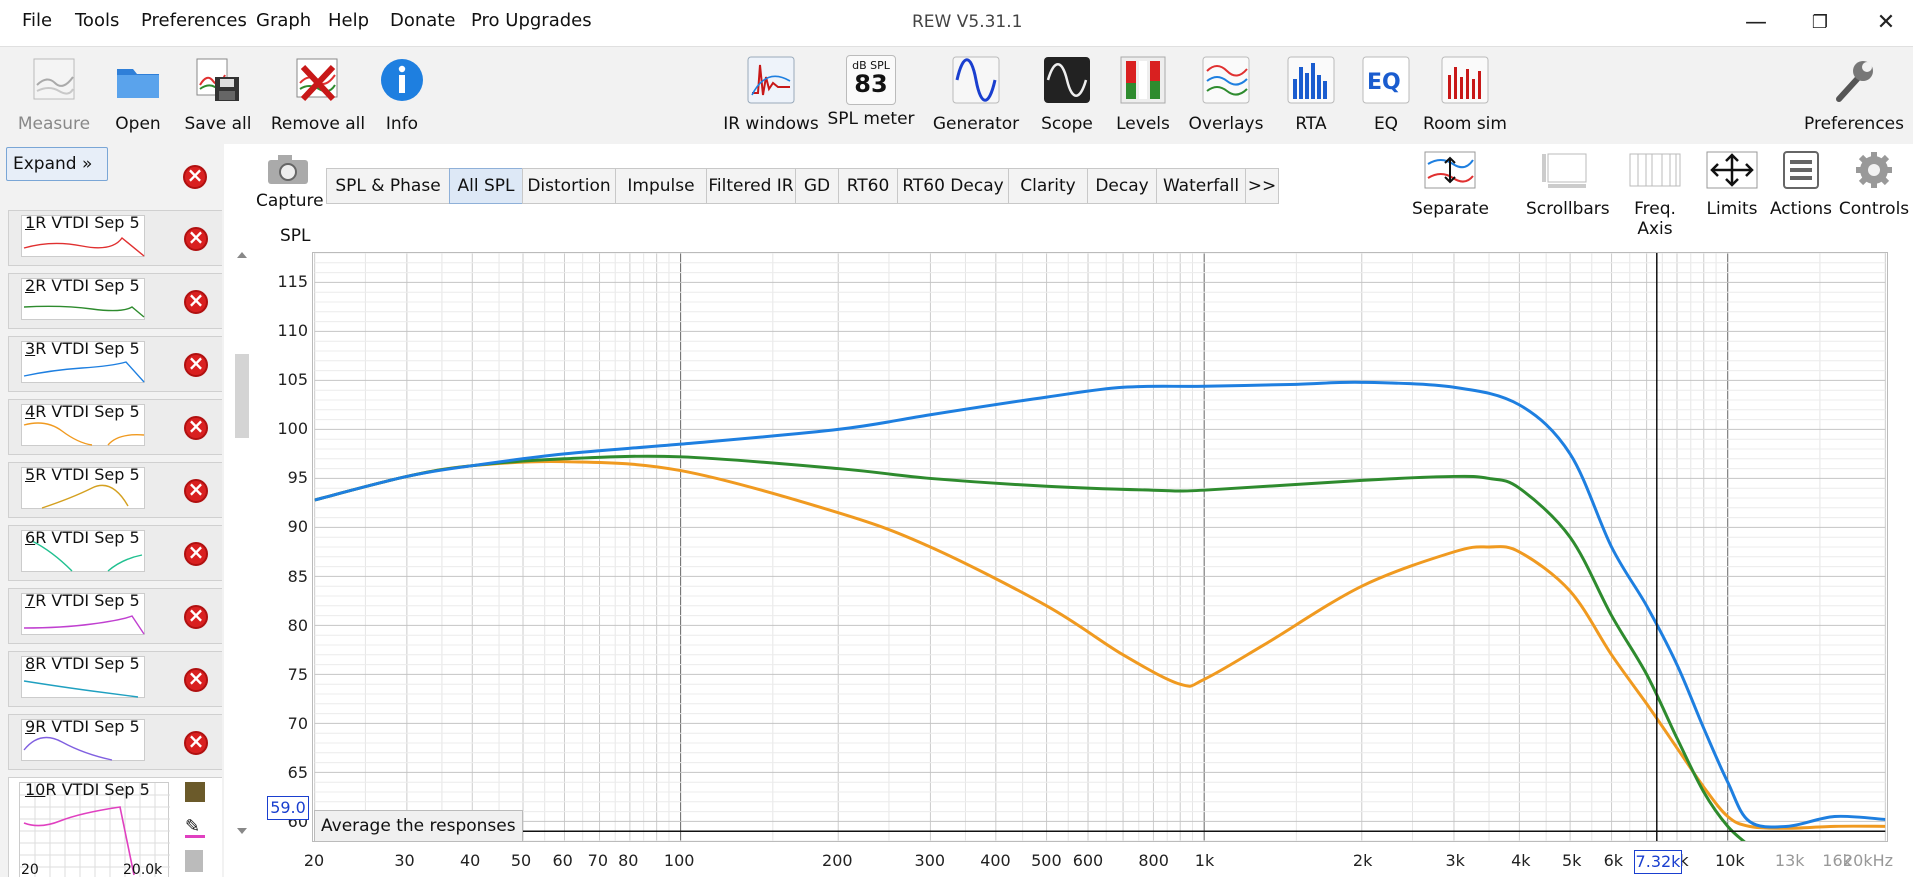  Describe the element at coordinates (418, 826) in the screenshot. I see `average-responses-button: Average the responses` at that location.